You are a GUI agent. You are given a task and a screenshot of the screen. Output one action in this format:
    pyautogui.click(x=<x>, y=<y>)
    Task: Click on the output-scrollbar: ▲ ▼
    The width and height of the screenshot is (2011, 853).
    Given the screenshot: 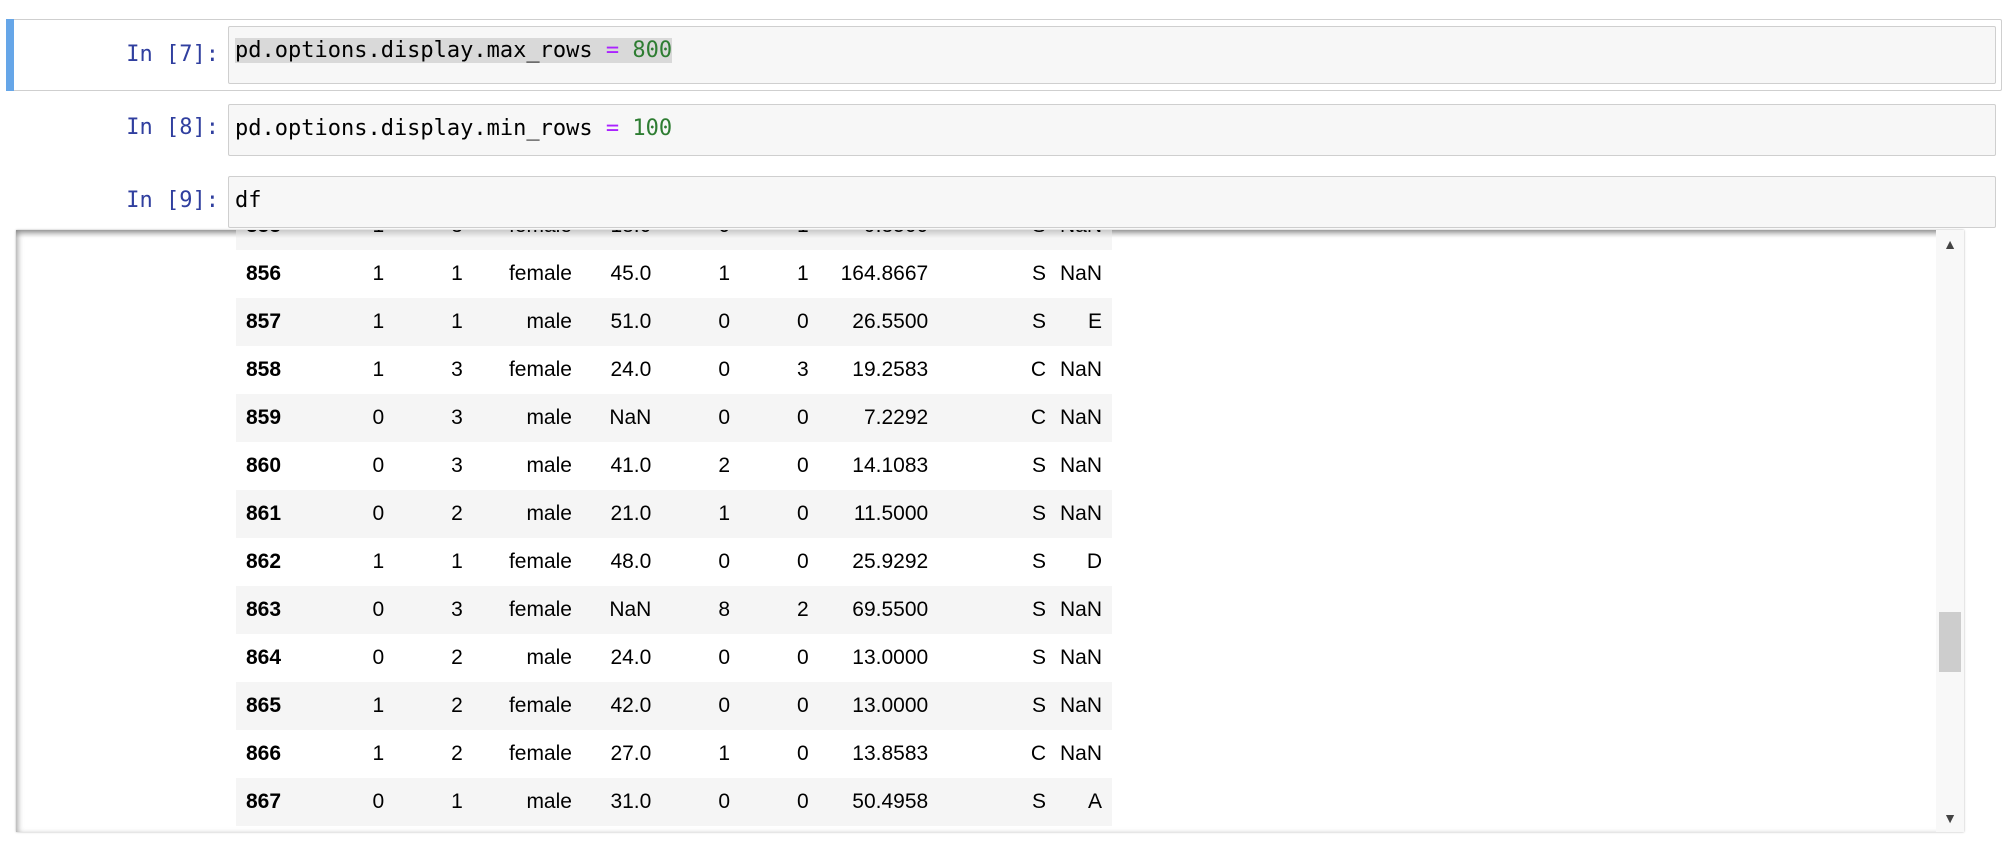 What is the action you would take?
    pyautogui.click(x=1950, y=531)
    